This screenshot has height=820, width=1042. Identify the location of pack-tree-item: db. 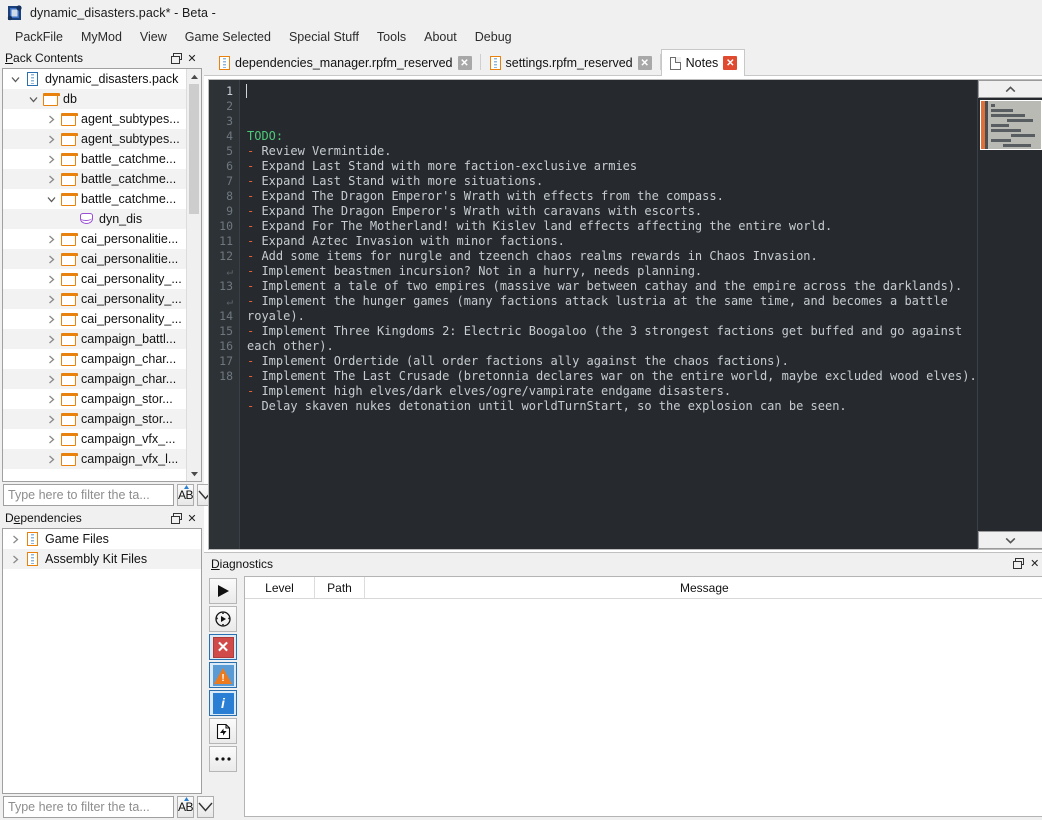
(94, 99).